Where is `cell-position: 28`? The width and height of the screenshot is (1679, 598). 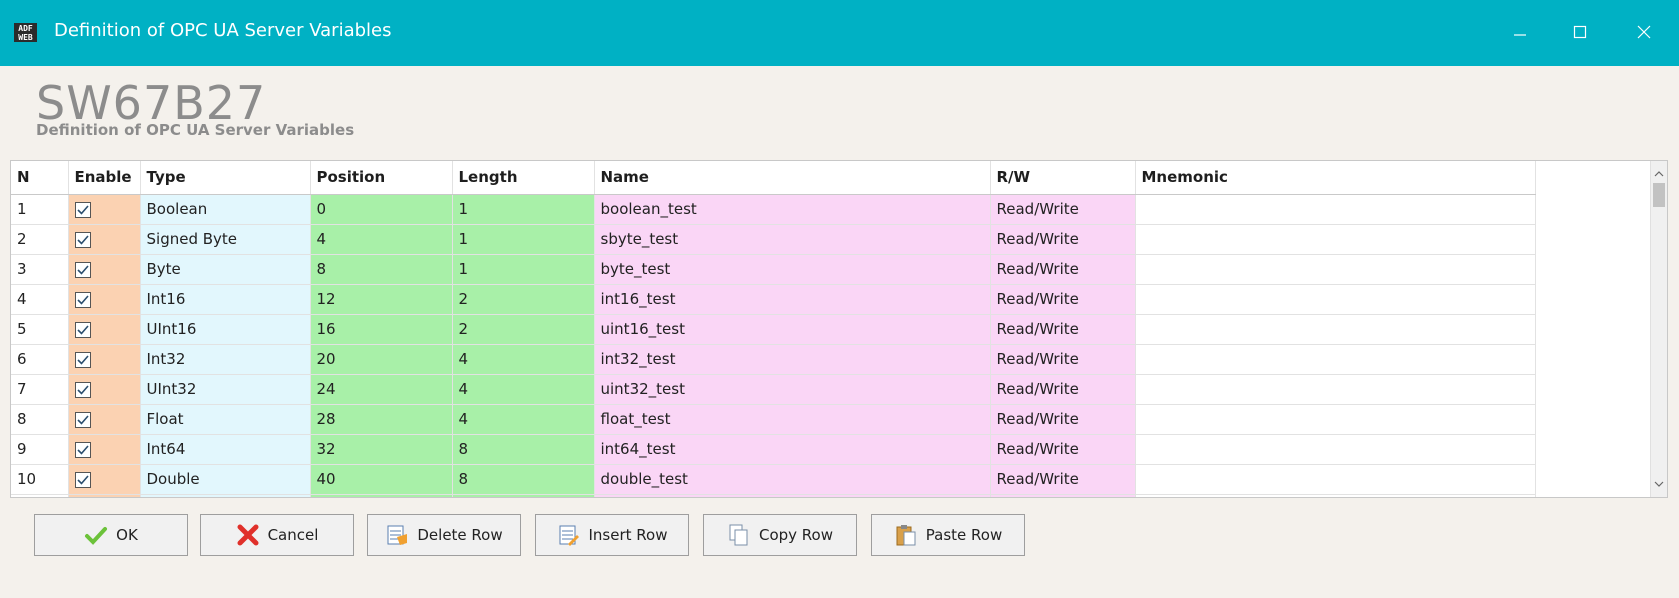
cell-position: 28 is located at coordinates (381, 419).